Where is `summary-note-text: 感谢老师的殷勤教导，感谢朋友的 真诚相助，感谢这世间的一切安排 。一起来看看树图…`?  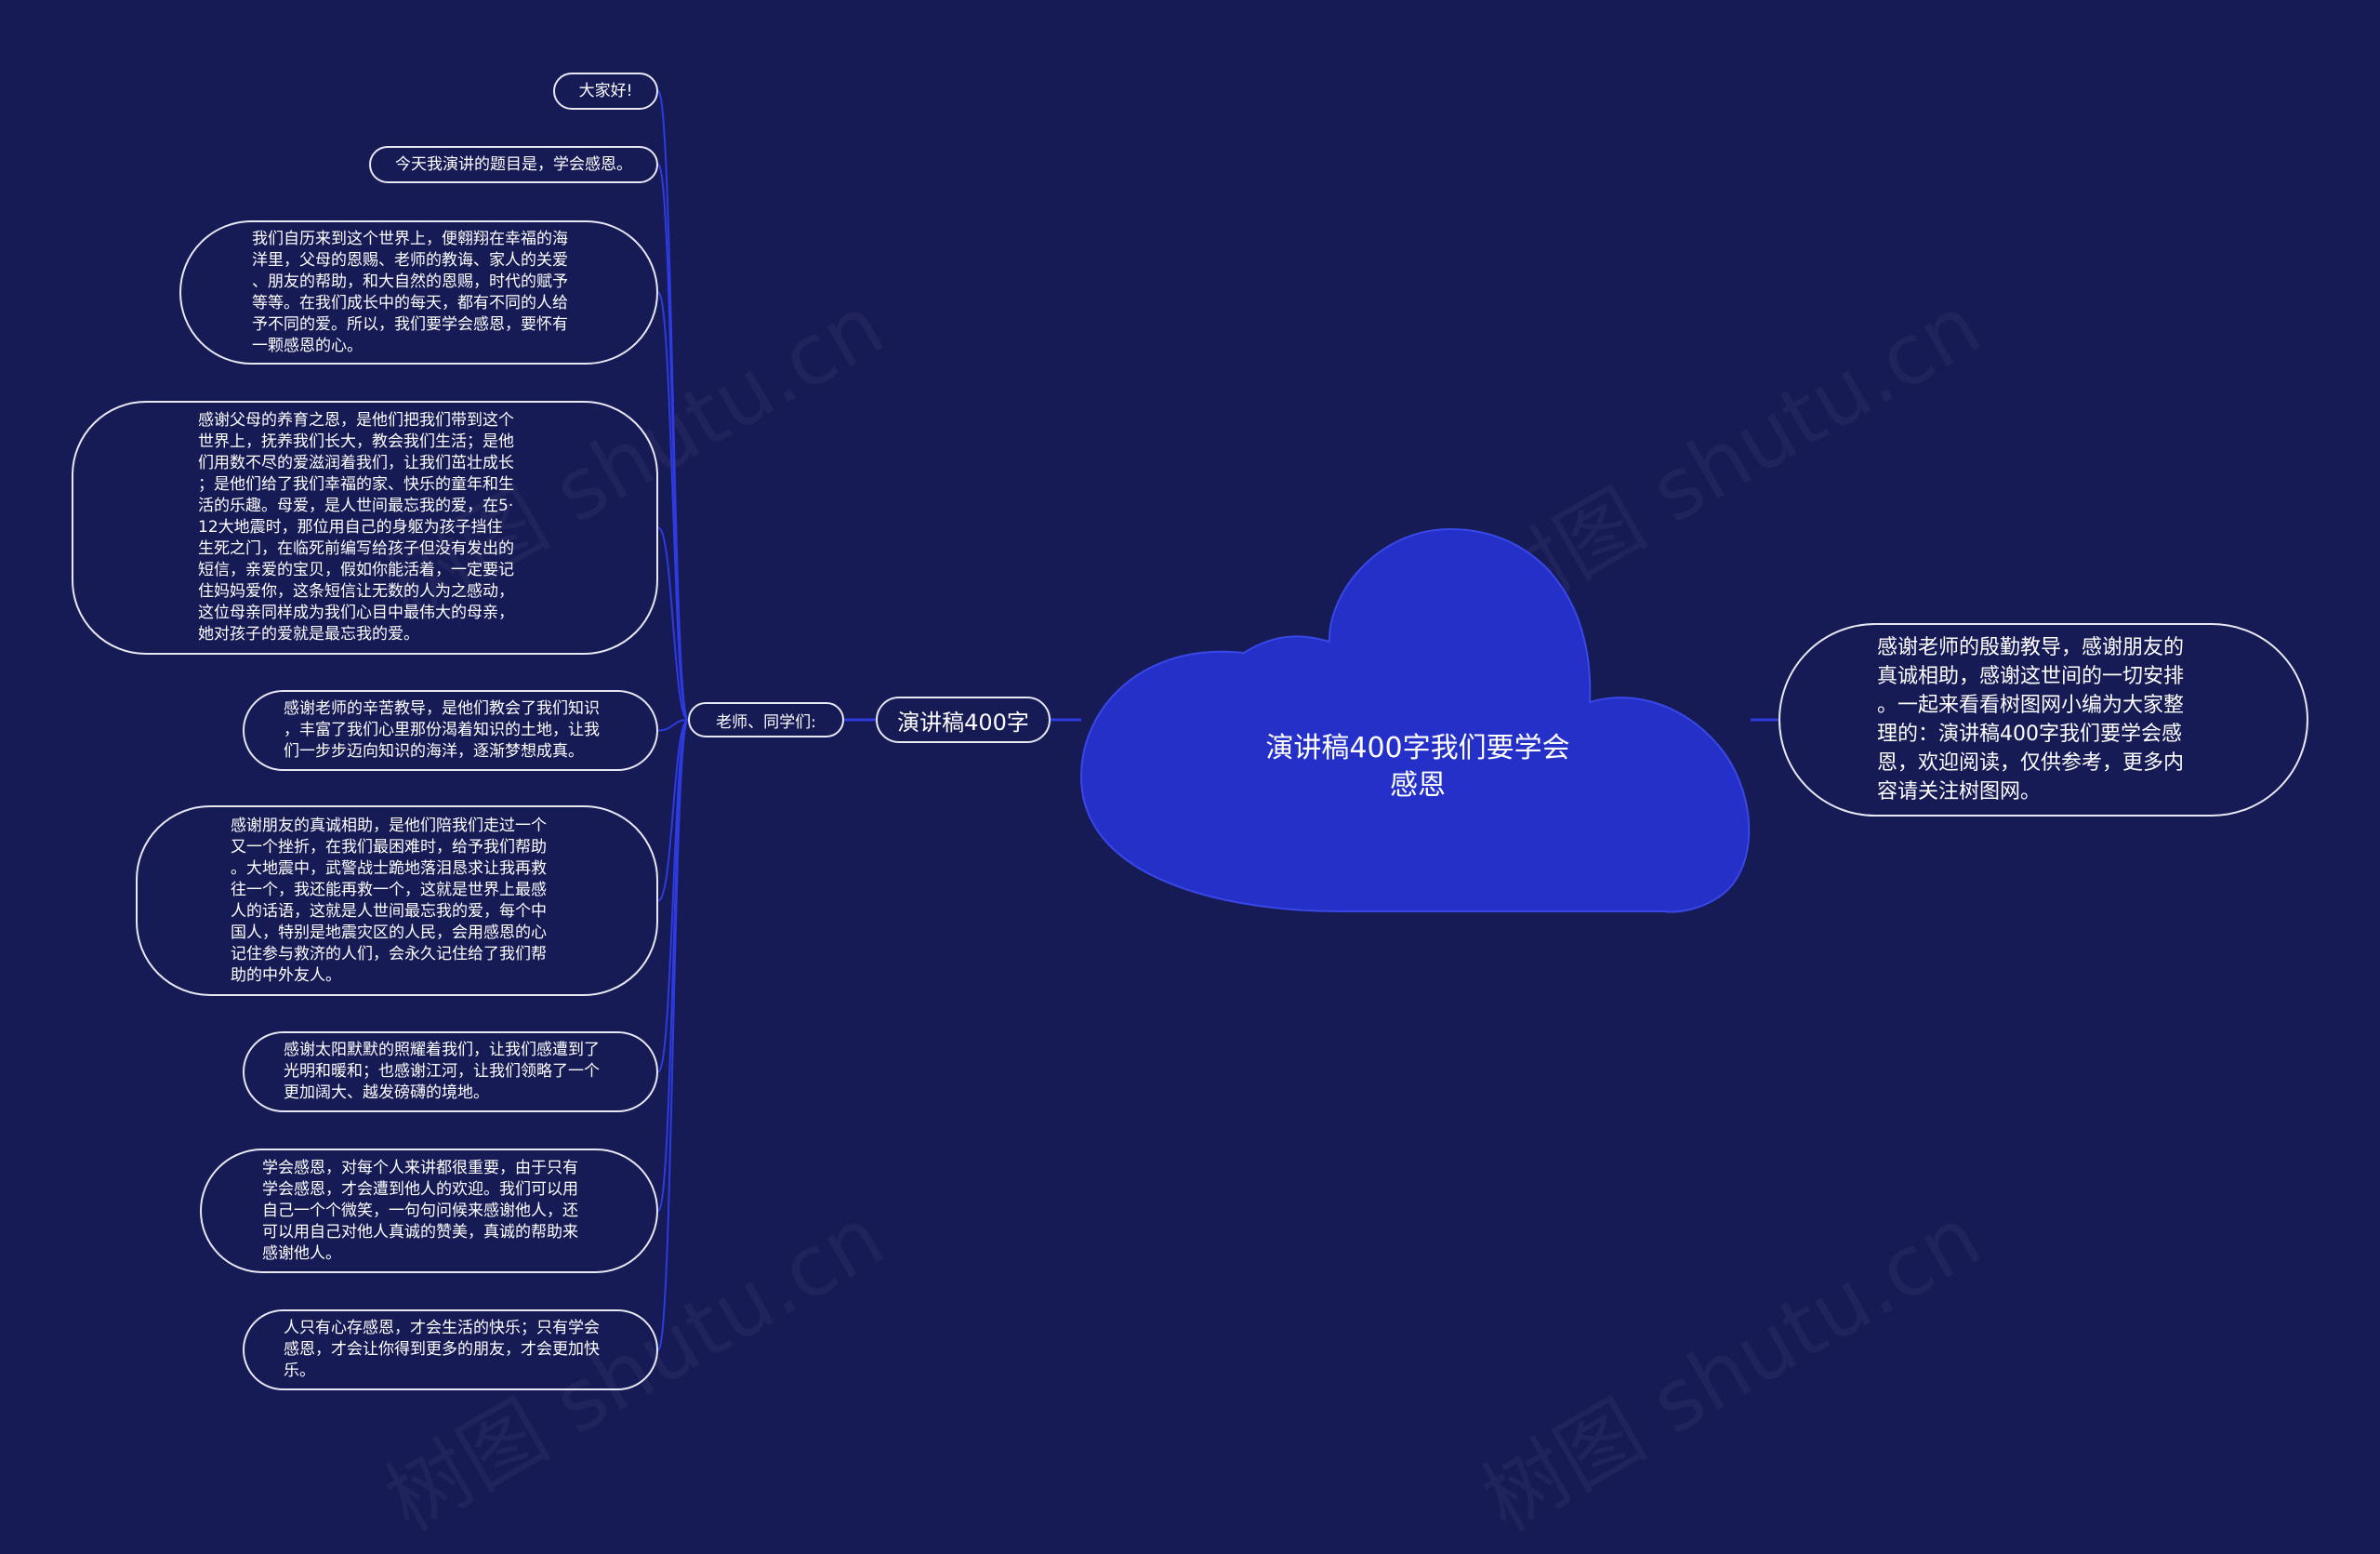
summary-note-text: 感谢老师的殷勤教导，感谢朋友的 真诚相助，感谢这世间的一切安排 。一起来看看树图… is located at coordinates (2031, 720).